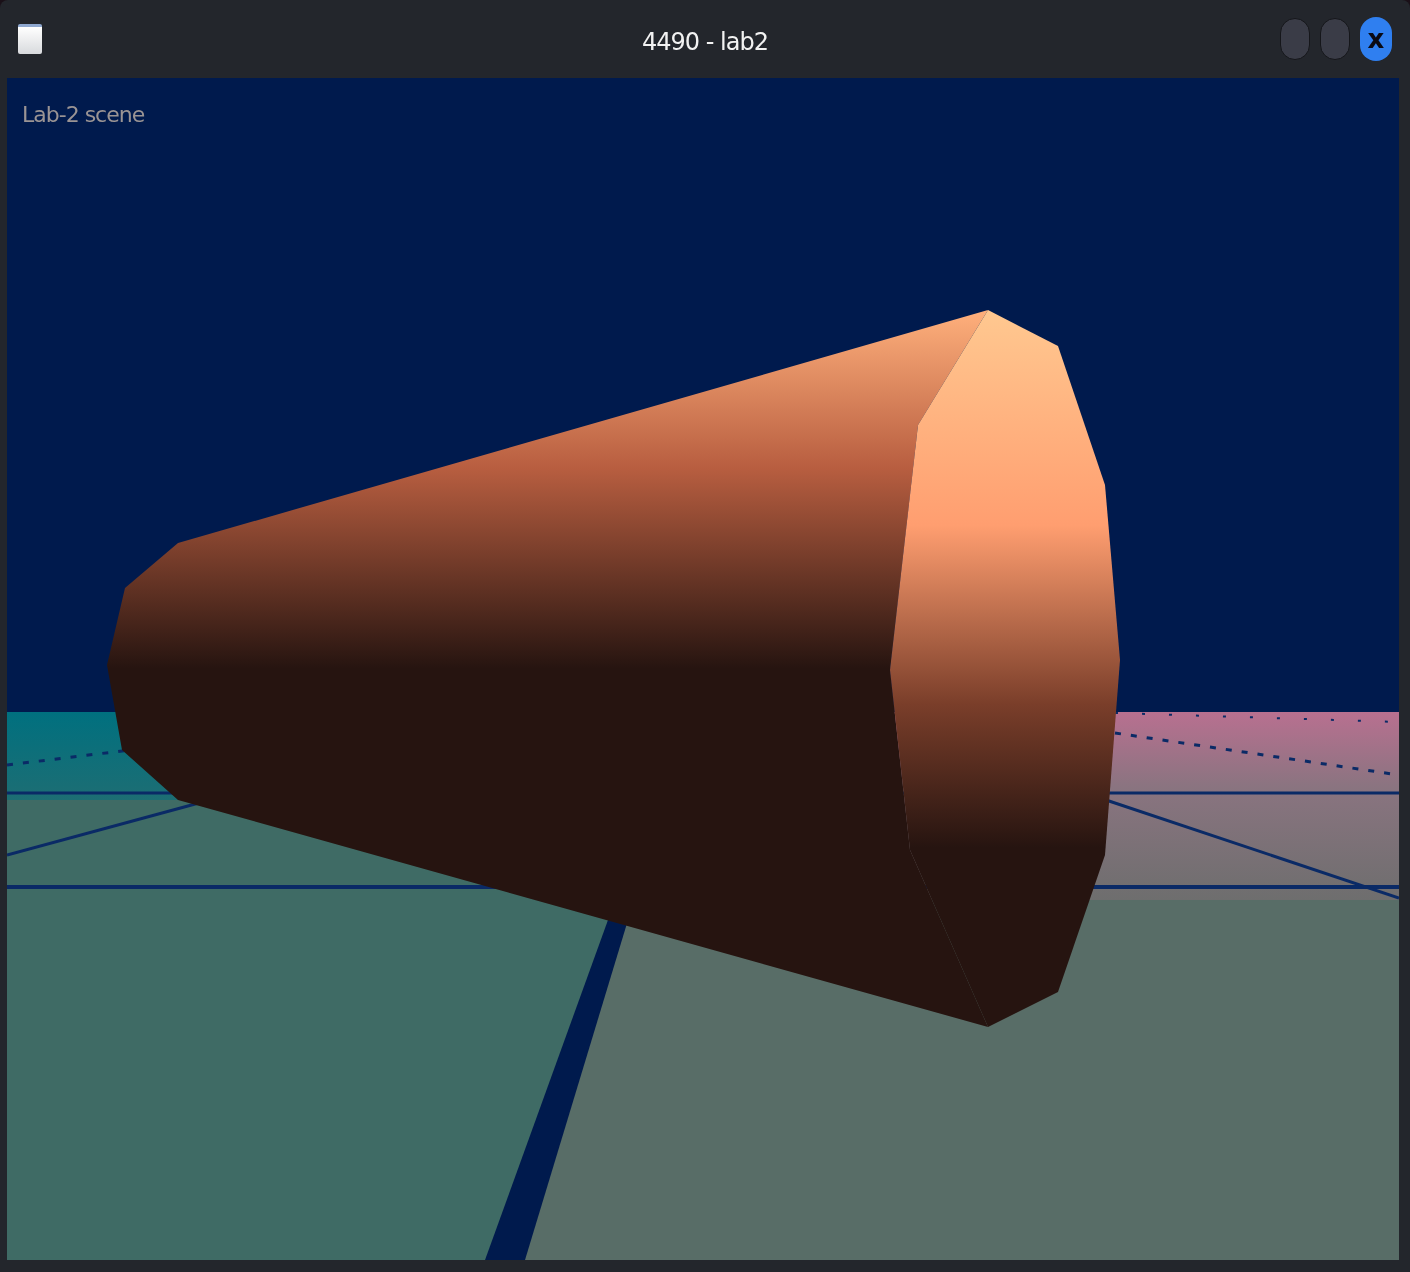 The height and width of the screenshot is (1272, 1410). What do you see at coordinates (1295, 39) in the screenshot?
I see `minimize-button` at bounding box center [1295, 39].